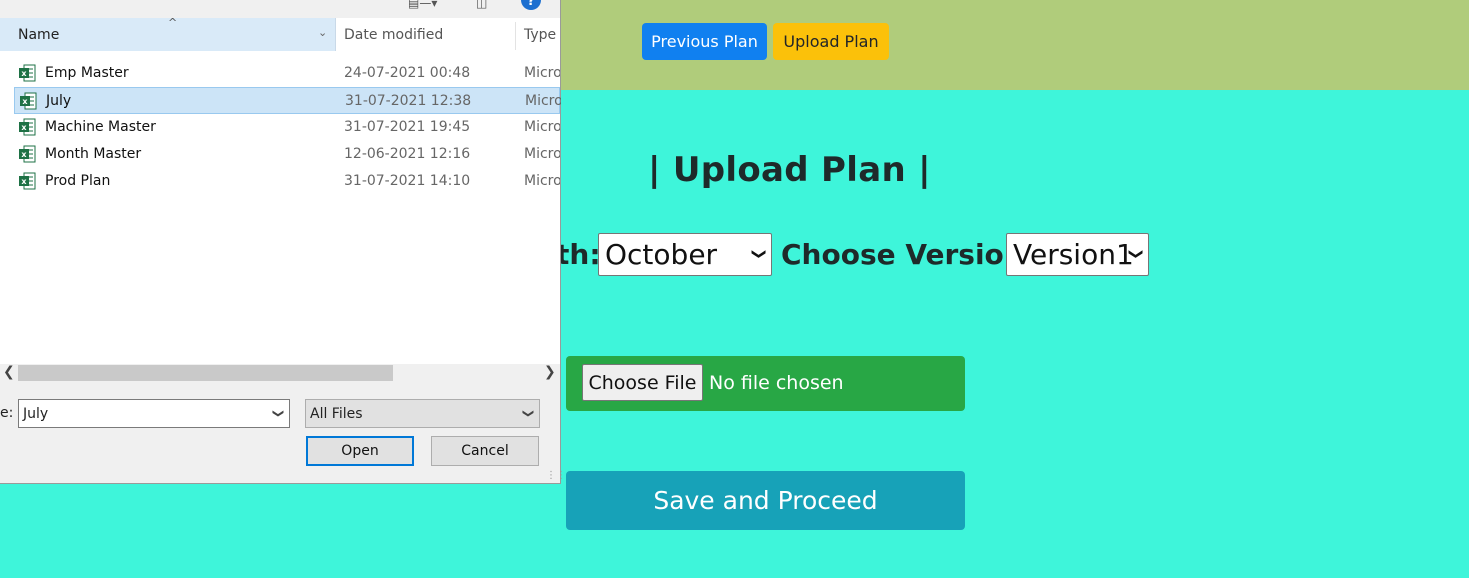  What do you see at coordinates (287, 73) in the screenshot?
I see `file-row: x Emp Master 24-07-2021 00:48 Micro` at bounding box center [287, 73].